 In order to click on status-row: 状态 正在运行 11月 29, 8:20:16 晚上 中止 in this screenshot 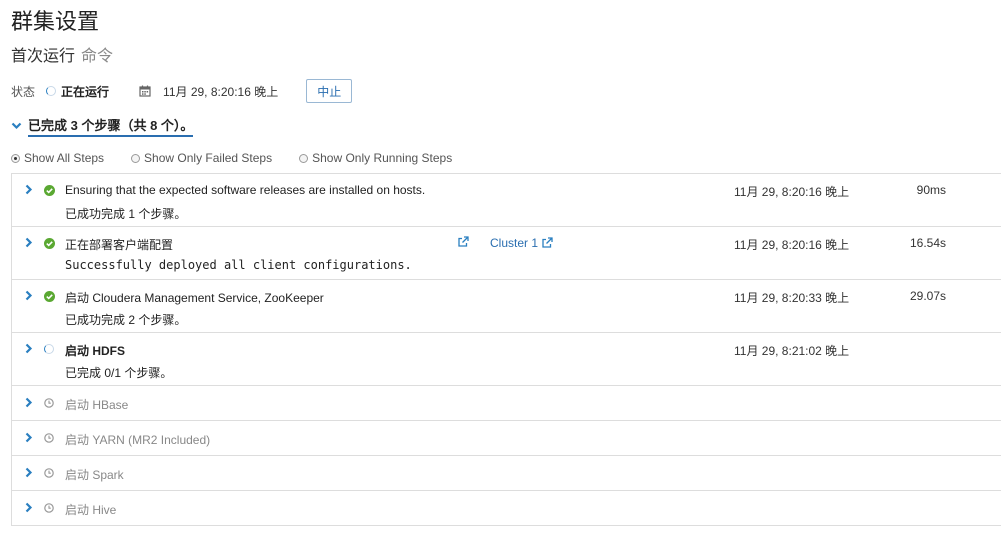, I will do `click(182, 91)`.